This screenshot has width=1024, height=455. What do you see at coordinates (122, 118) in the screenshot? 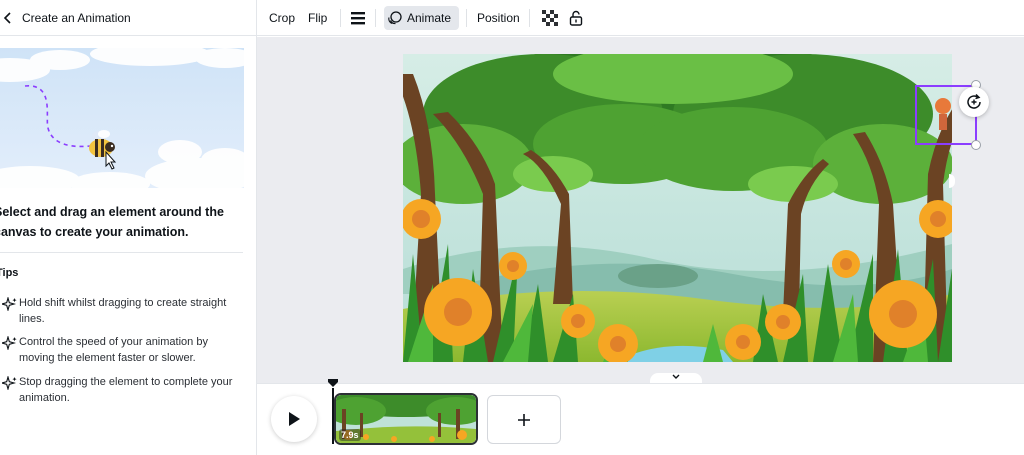
I see `animation-illustration` at bounding box center [122, 118].